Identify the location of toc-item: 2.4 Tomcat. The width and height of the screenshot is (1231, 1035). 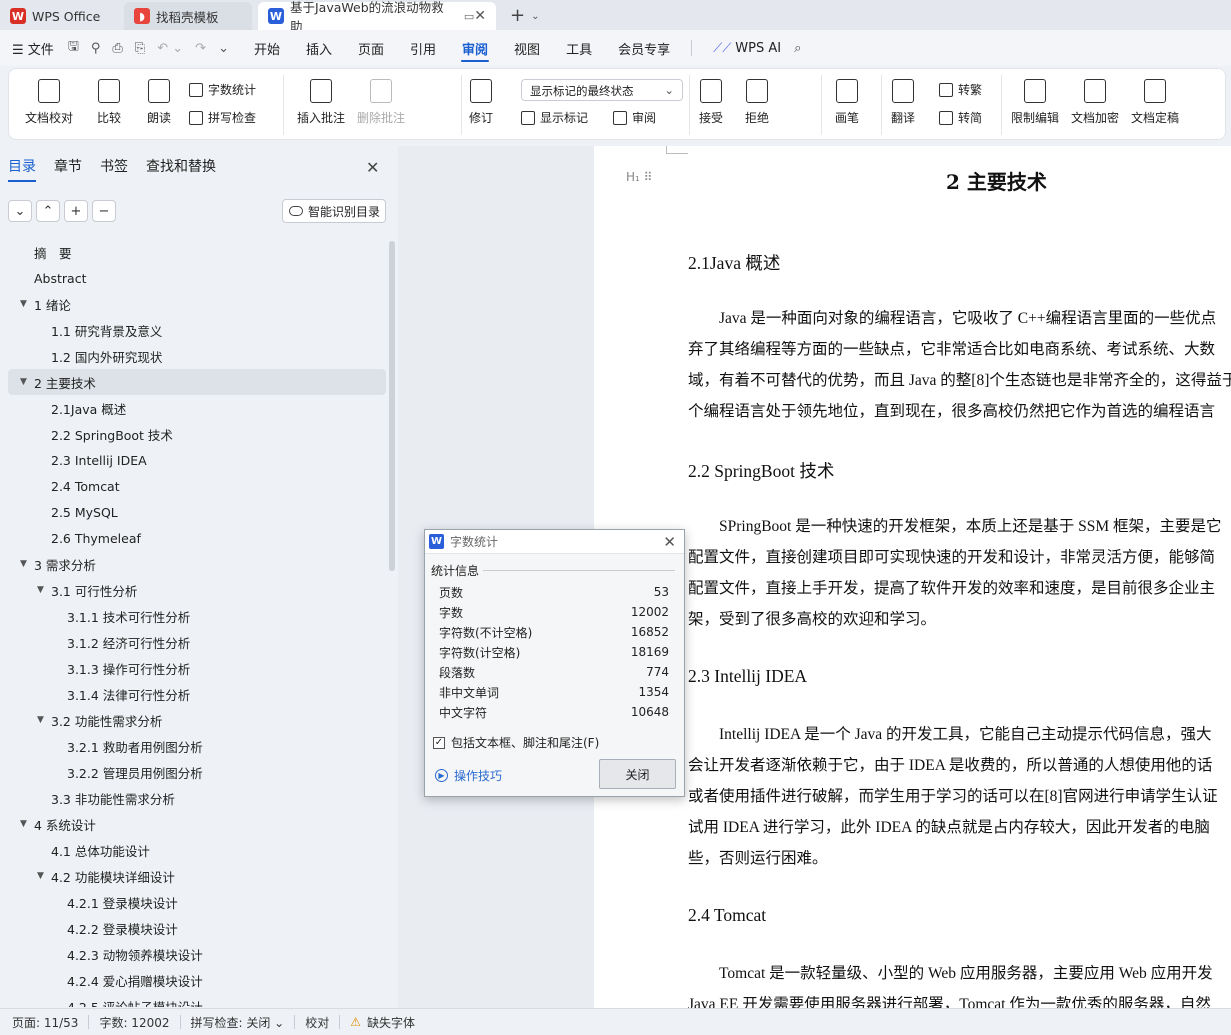
(197, 486).